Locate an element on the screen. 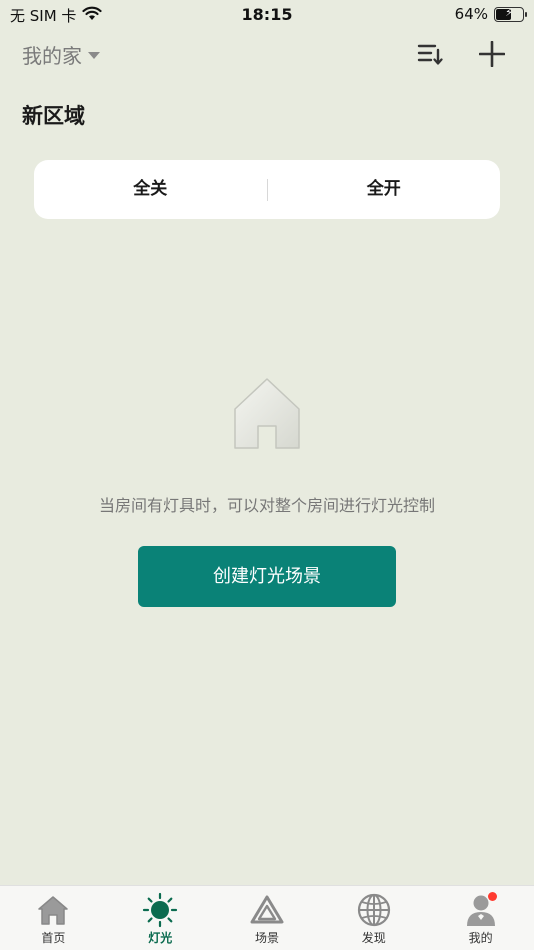  sort-button is located at coordinates (430, 56).